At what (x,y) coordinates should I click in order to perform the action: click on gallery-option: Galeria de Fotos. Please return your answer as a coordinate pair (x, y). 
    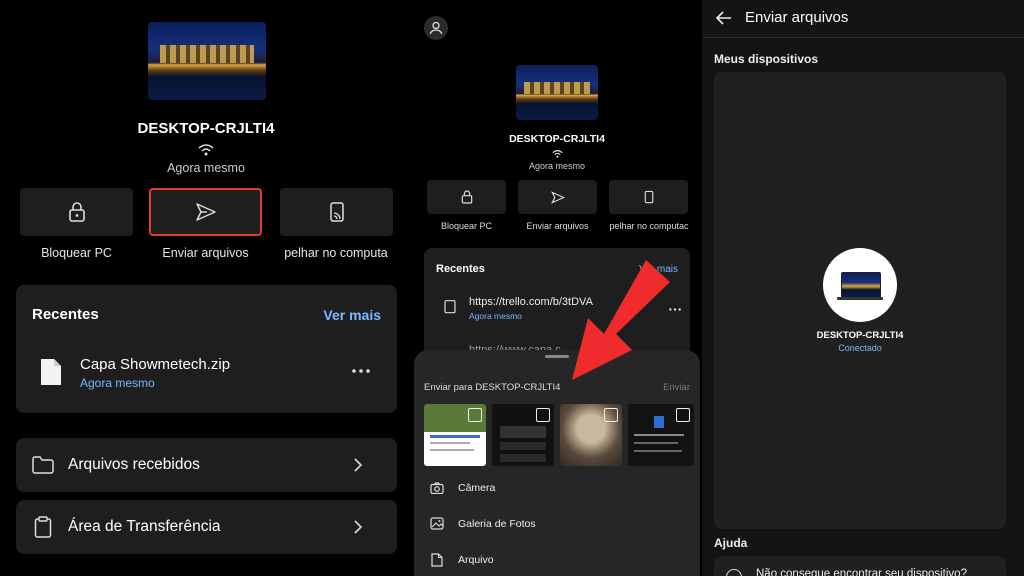
    Looking at the image, I should click on (483, 523).